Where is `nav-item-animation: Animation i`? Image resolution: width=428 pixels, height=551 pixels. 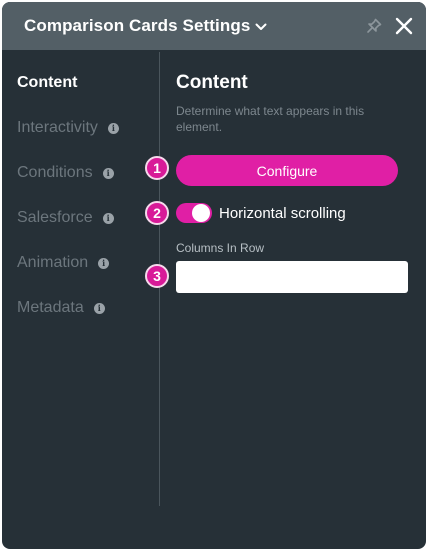
nav-item-animation: Animation i is located at coordinates (63, 263).